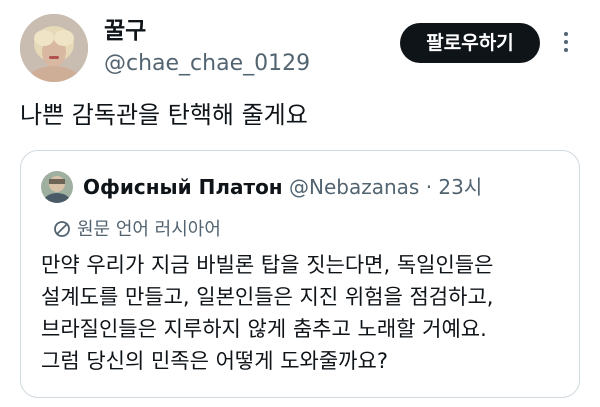  Describe the element at coordinates (566, 45) in the screenshot. I see `more-options-icon` at that location.